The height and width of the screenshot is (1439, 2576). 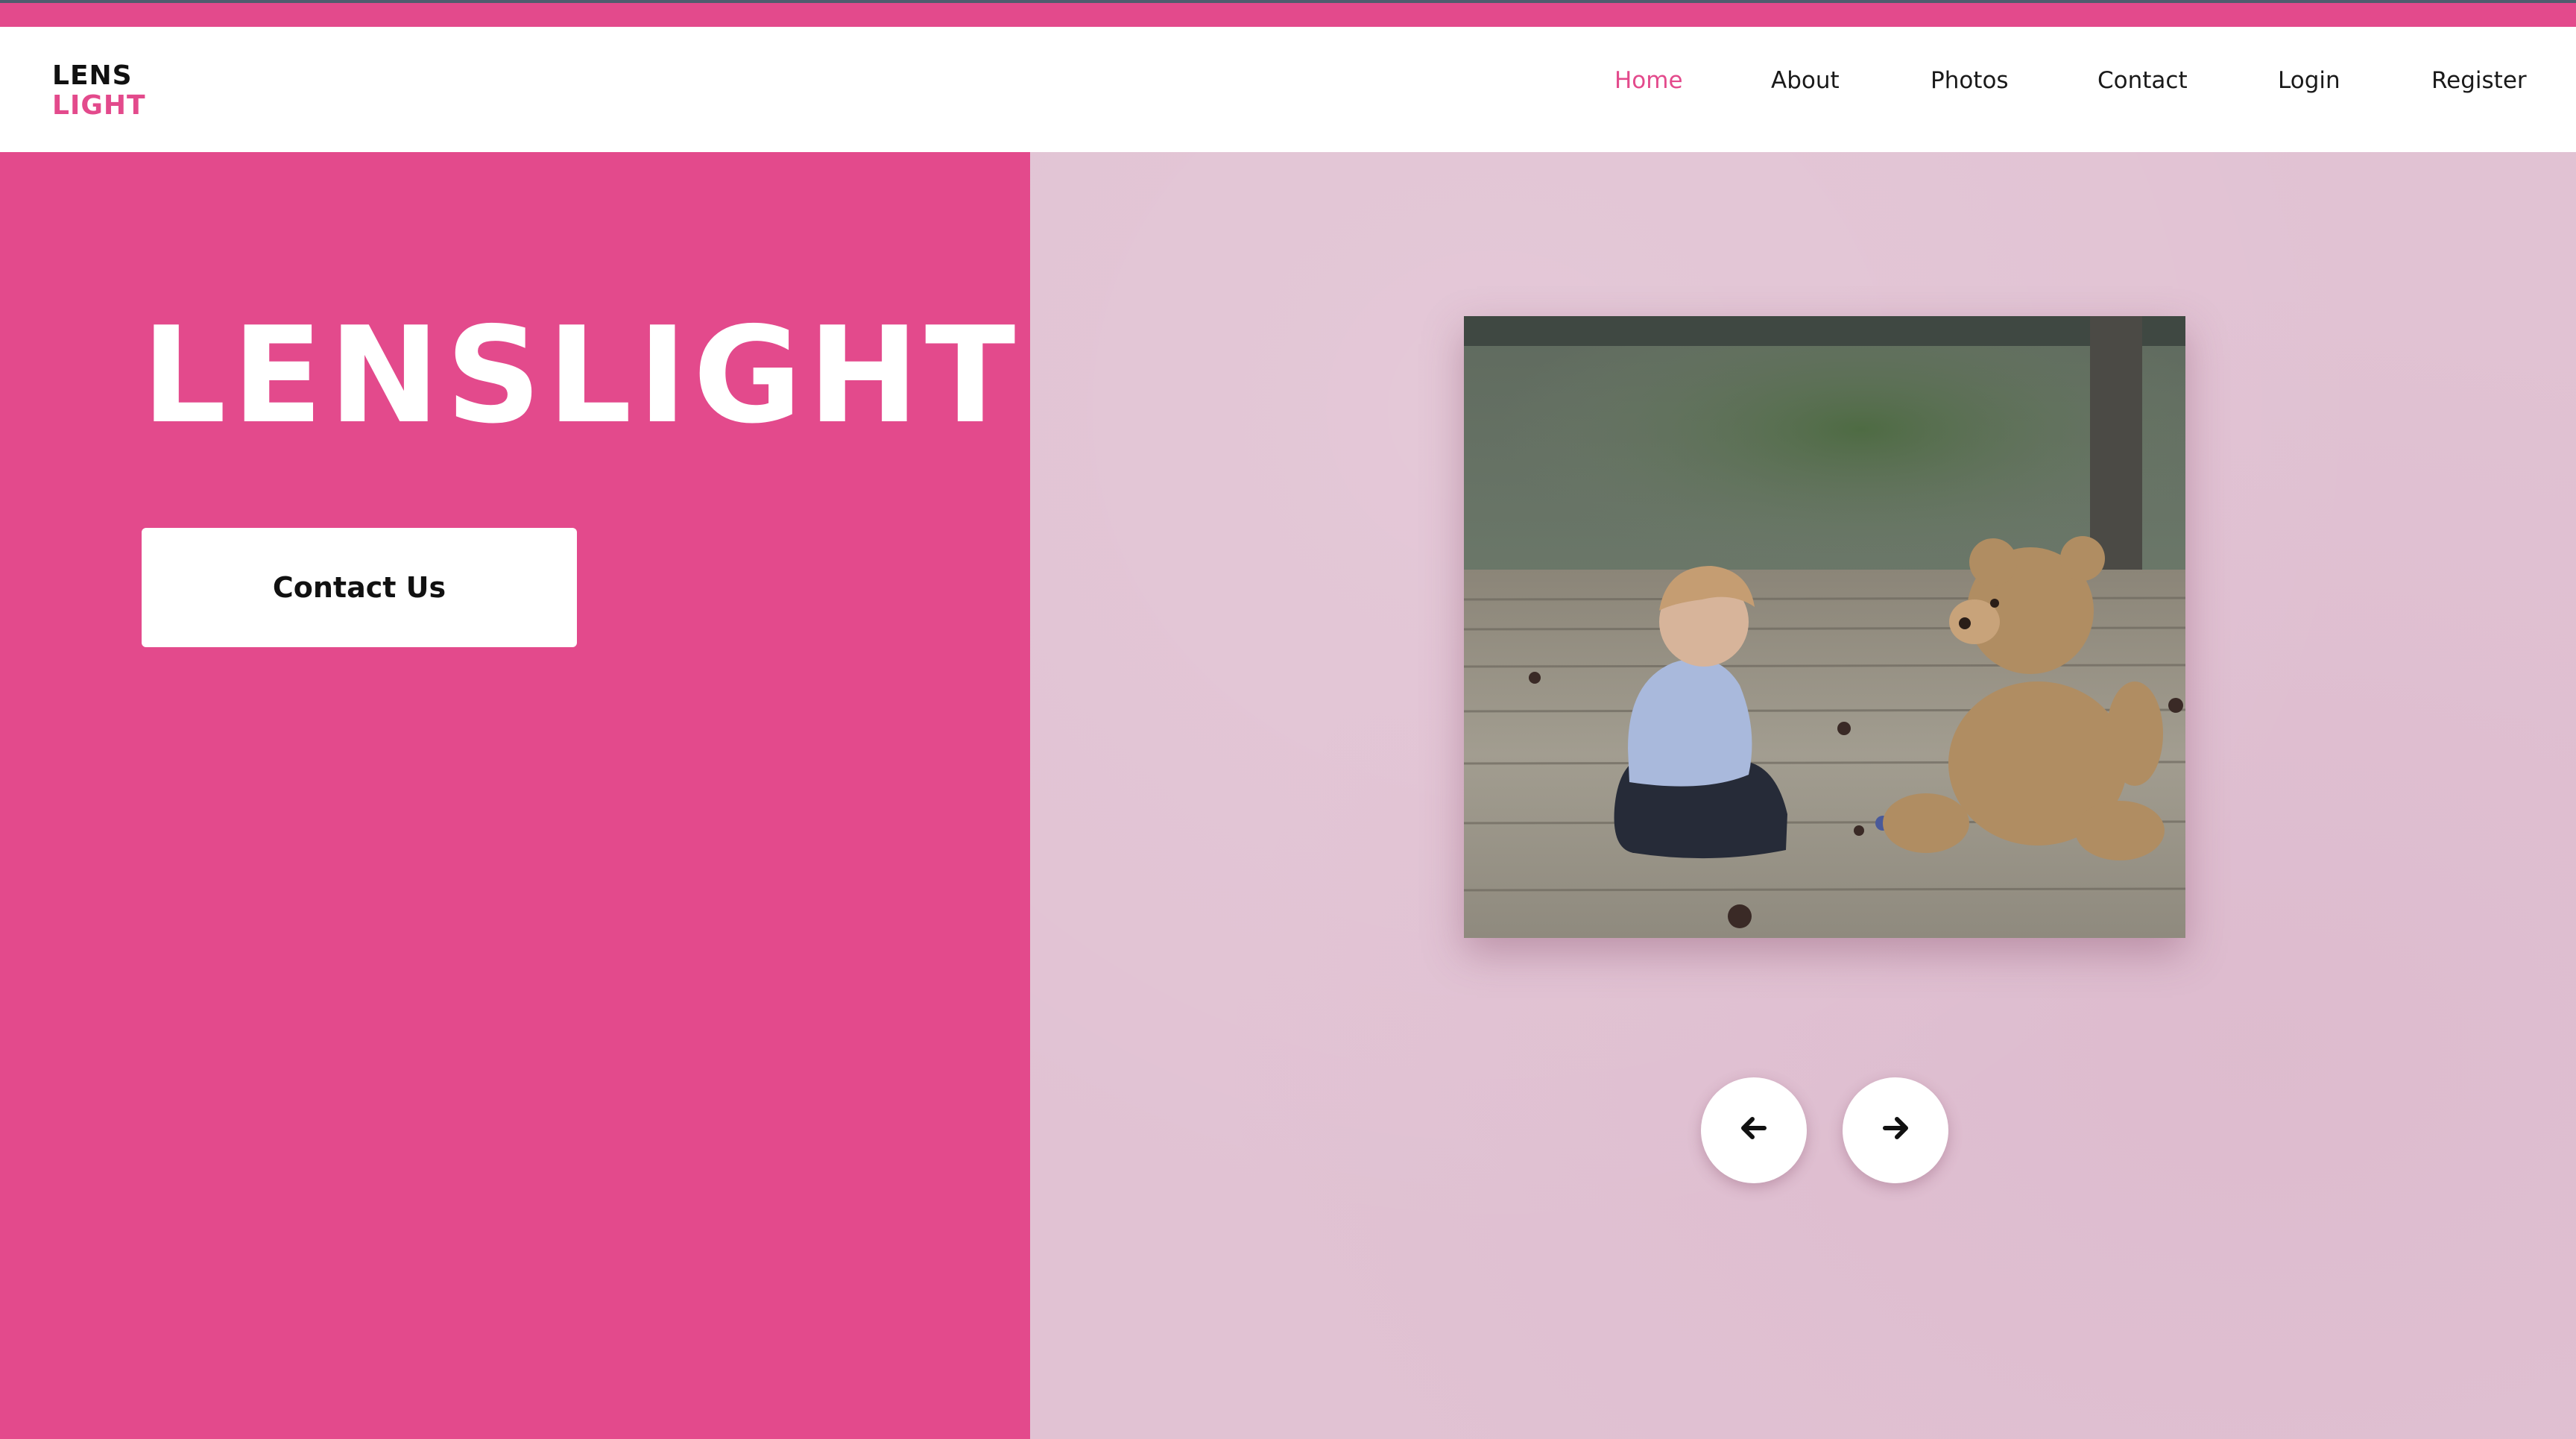 What do you see at coordinates (2142, 80) in the screenshot?
I see `nav-contact: Contact` at bounding box center [2142, 80].